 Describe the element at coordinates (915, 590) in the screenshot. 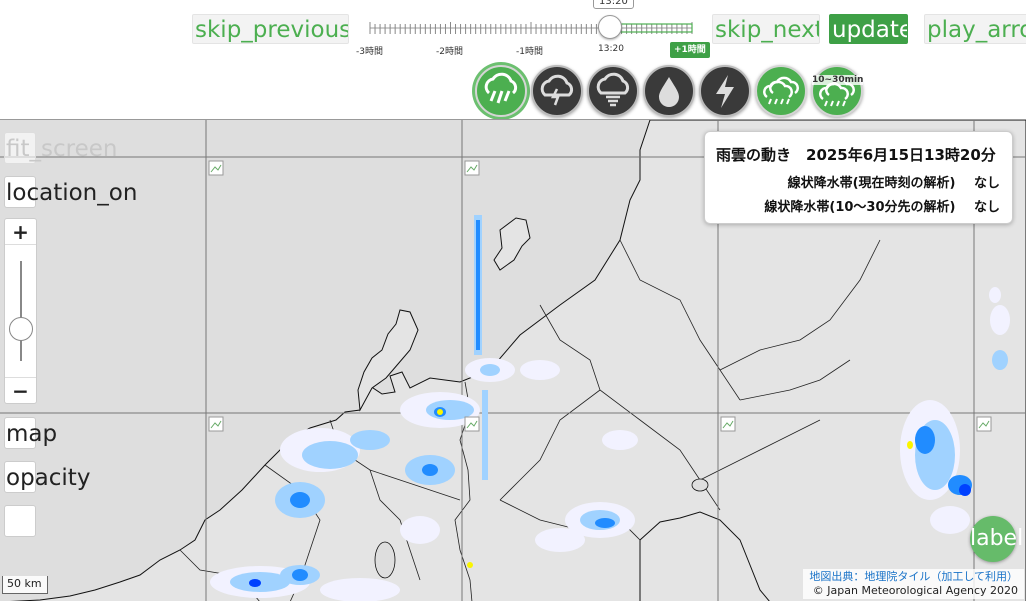

I see `attribution-copyright: © Japan Meteorological Agency 2020` at that location.